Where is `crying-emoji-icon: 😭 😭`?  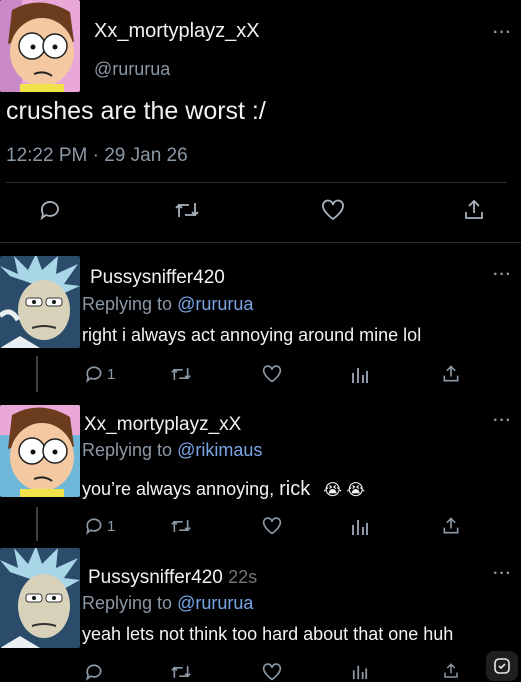 crying-emoji-icon: 😭 😭 is located at coordinates (344, 490).